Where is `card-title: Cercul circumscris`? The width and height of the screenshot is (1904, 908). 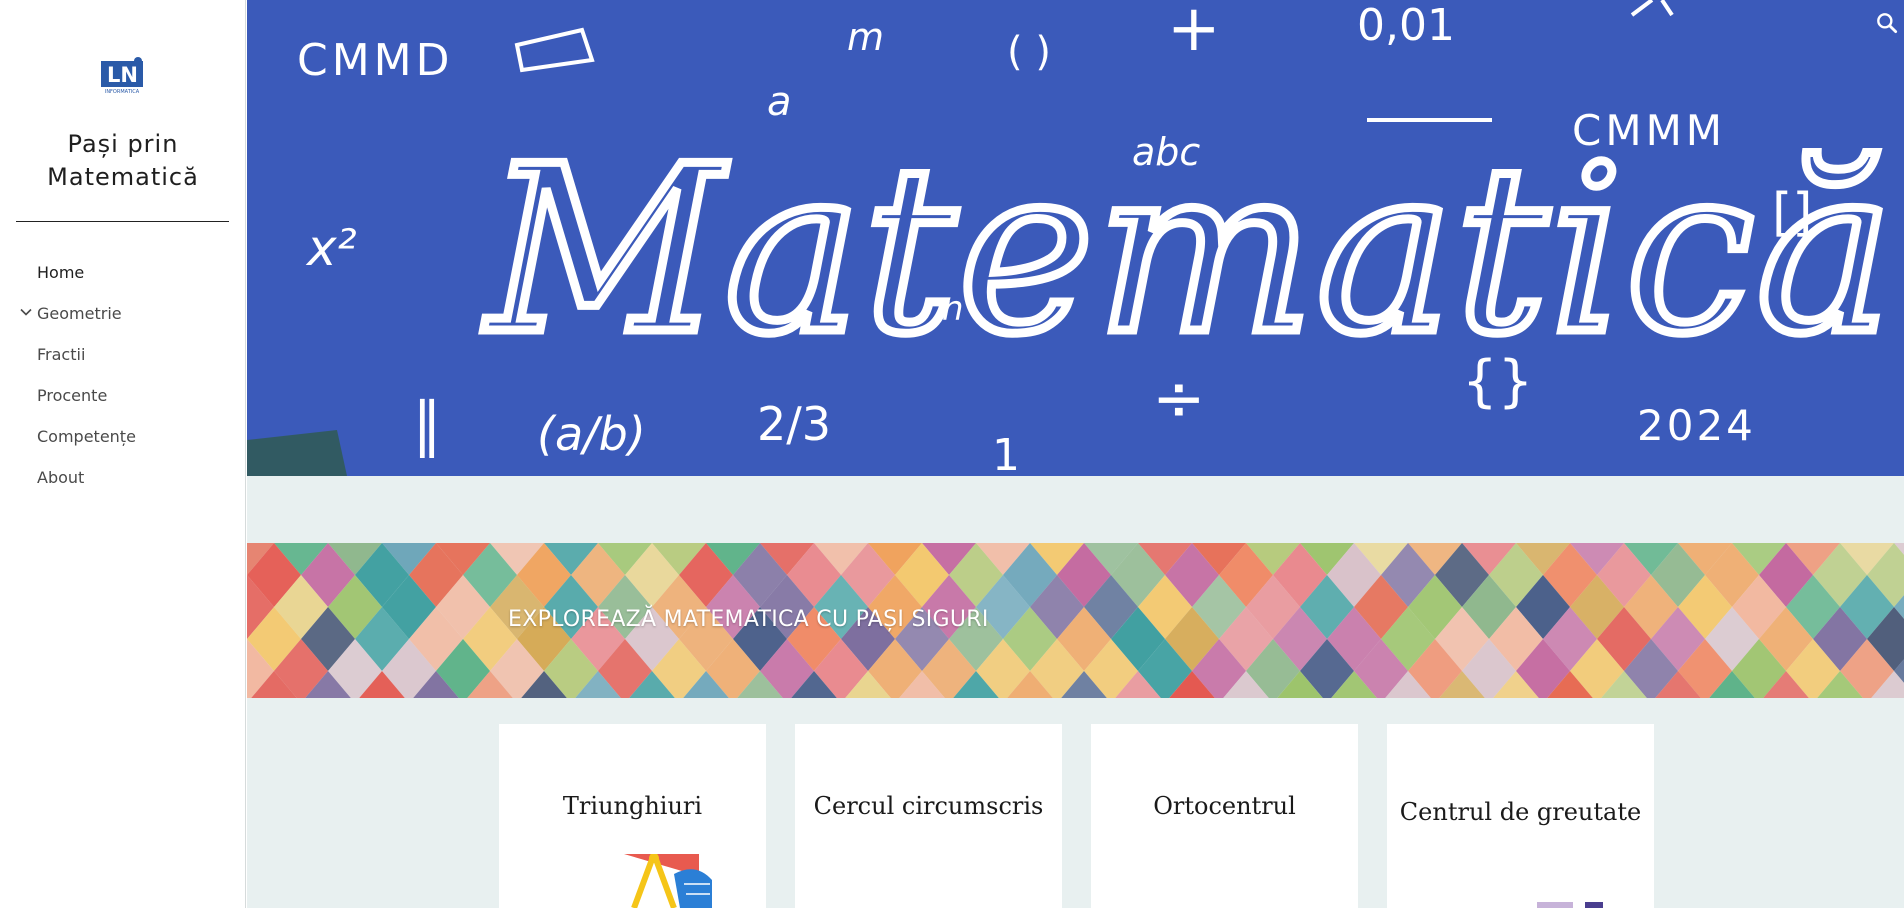 card-title: Cercul circumscris is located at coordinates (928, 806).